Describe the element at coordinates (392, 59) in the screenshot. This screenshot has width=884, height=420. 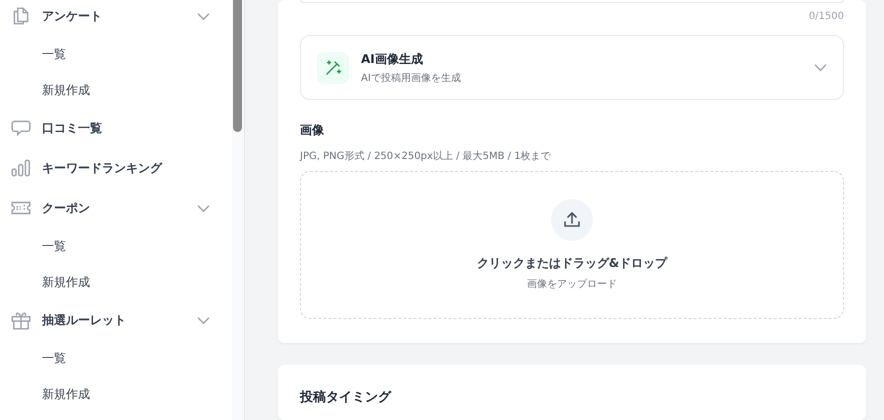
I see `panel-title: AI画像生成` at that location.